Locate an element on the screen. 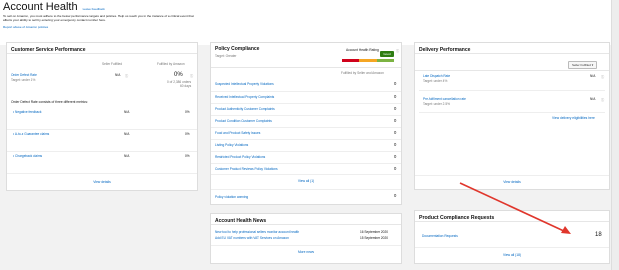 The height and width of the screenshot is (270, 619). policy-row-link: Food and Product Safety Issues is located at coordinates (237, 133).